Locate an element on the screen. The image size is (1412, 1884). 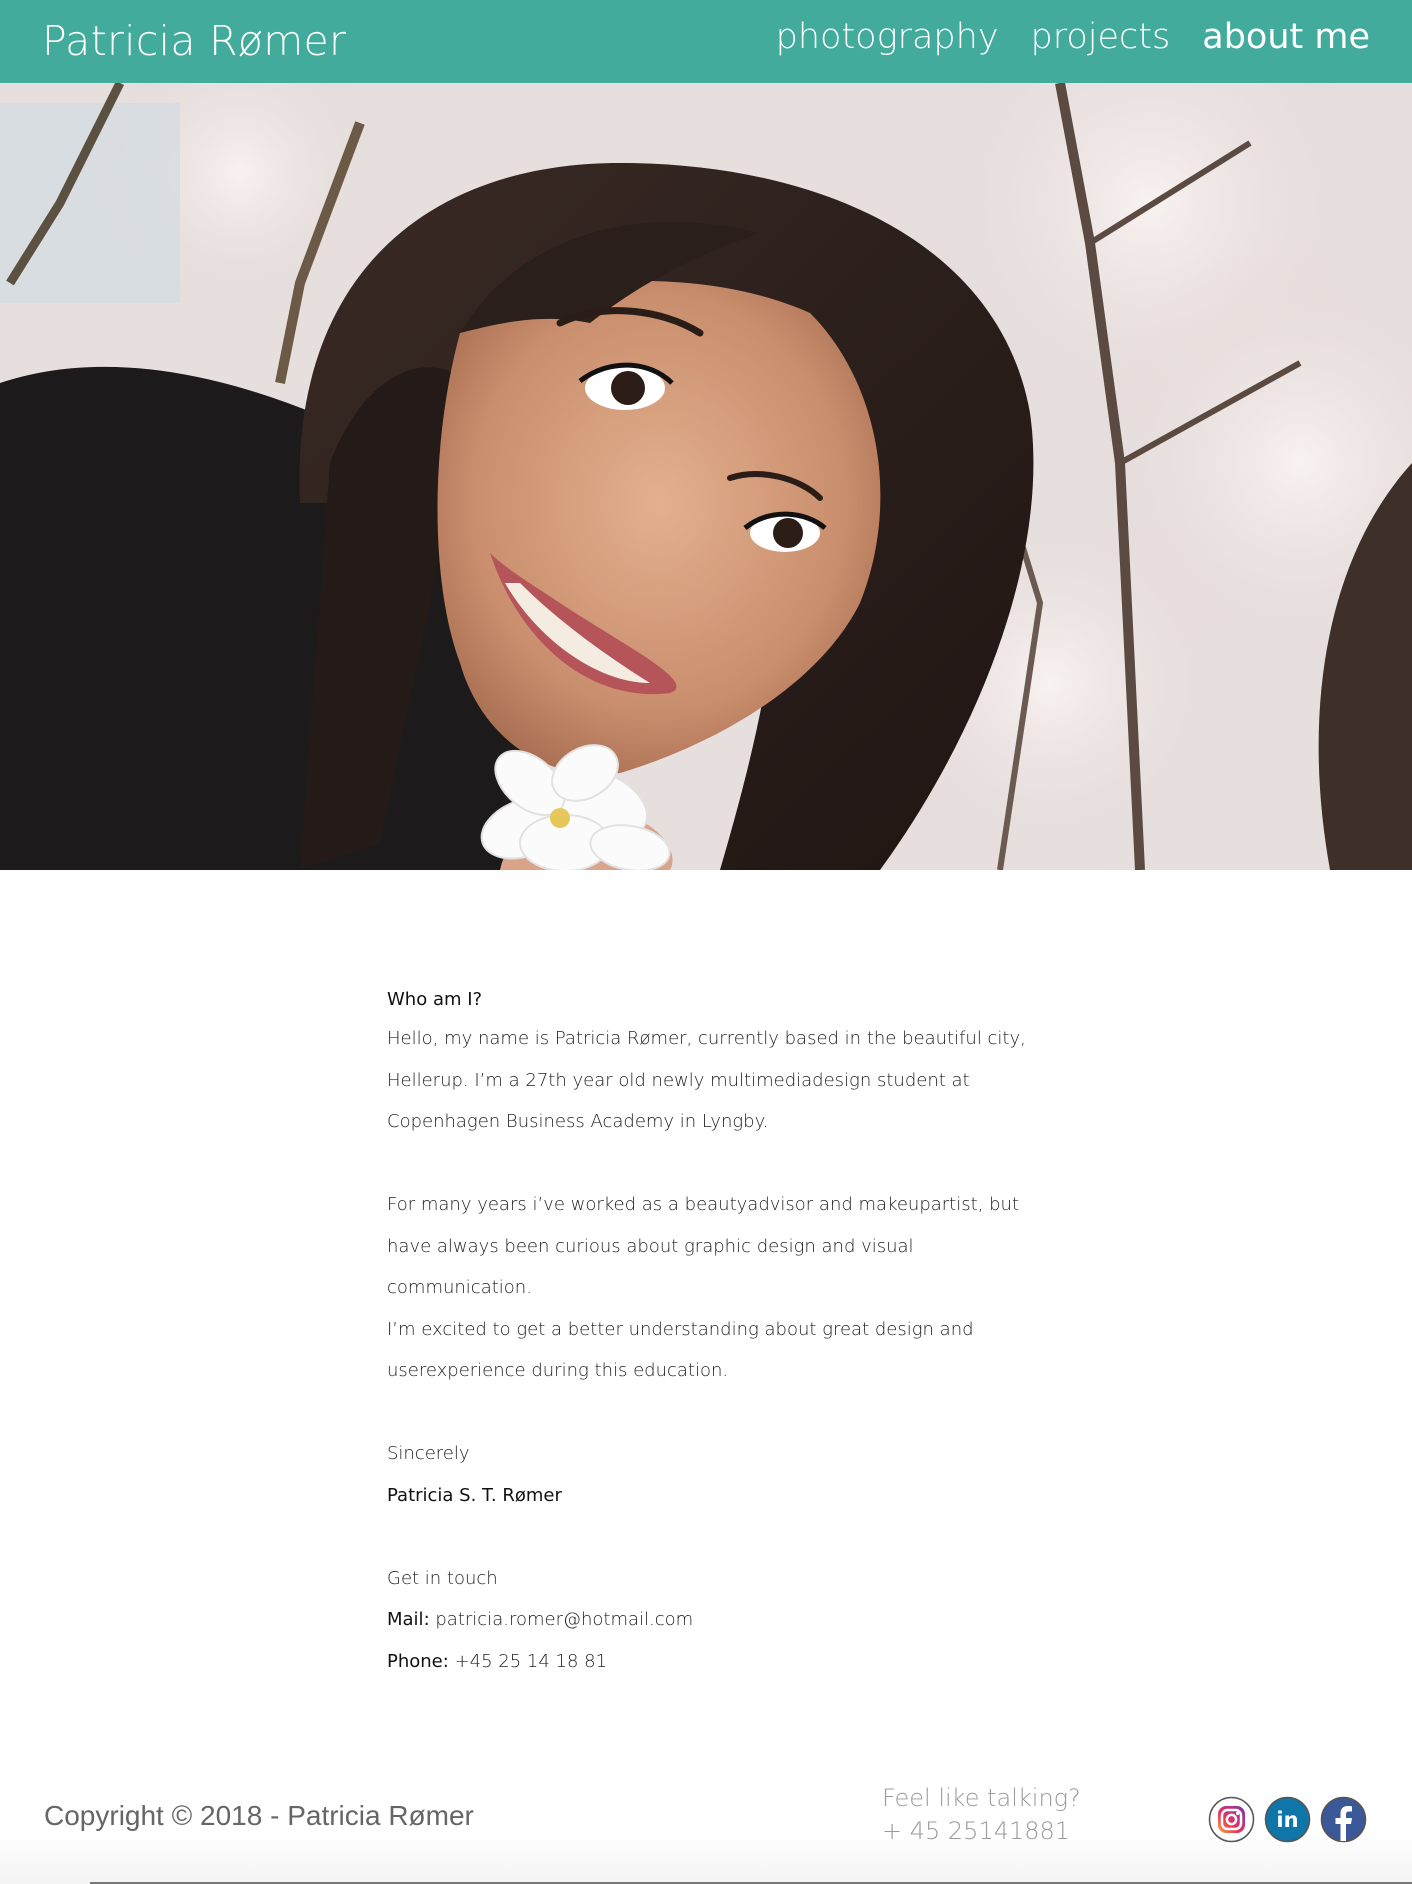
section-heading: Who am I? is located at coordinates (435, 999).